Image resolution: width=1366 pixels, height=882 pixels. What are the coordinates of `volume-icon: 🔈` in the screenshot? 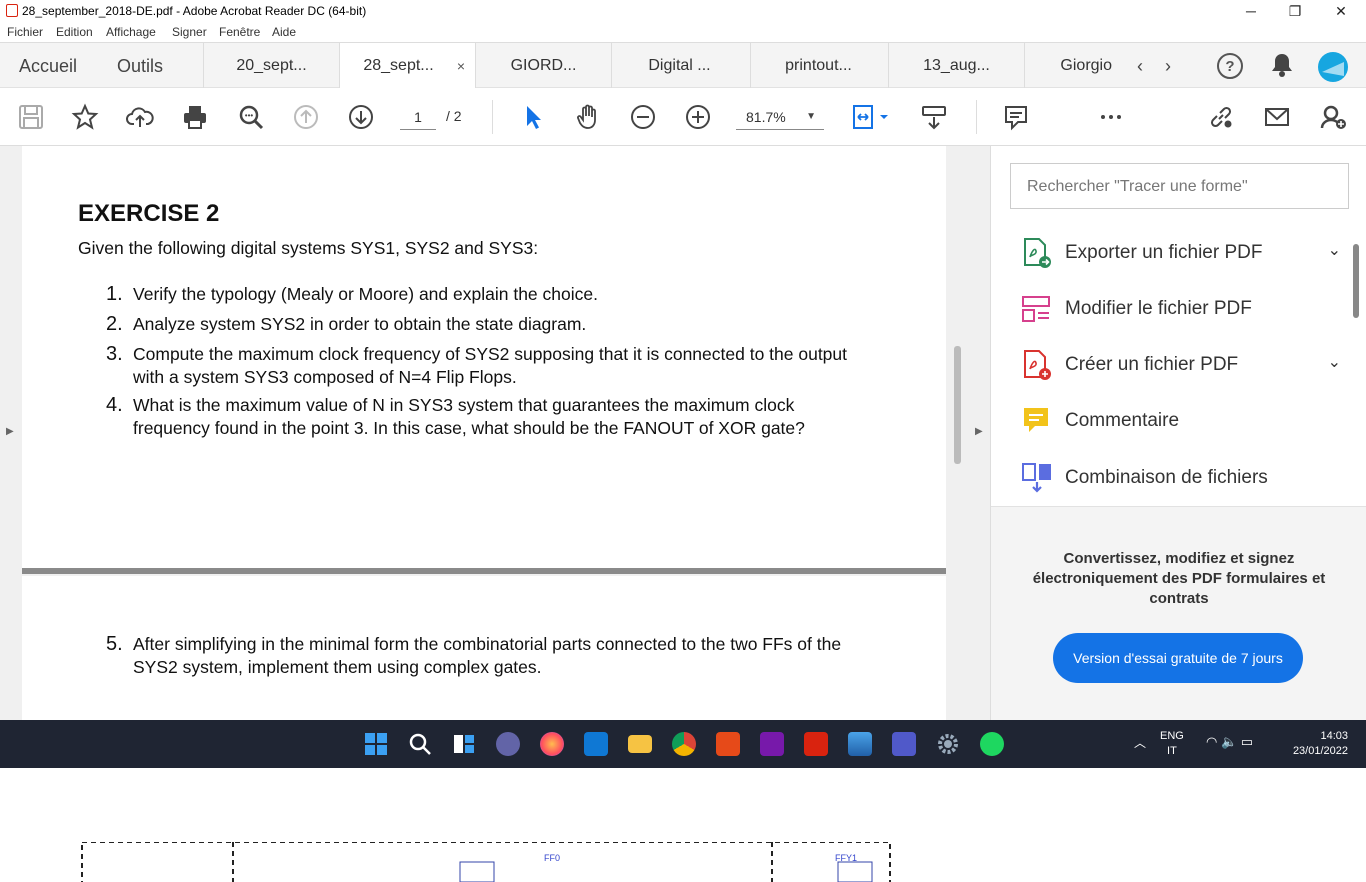 It's located at (1229, 741).